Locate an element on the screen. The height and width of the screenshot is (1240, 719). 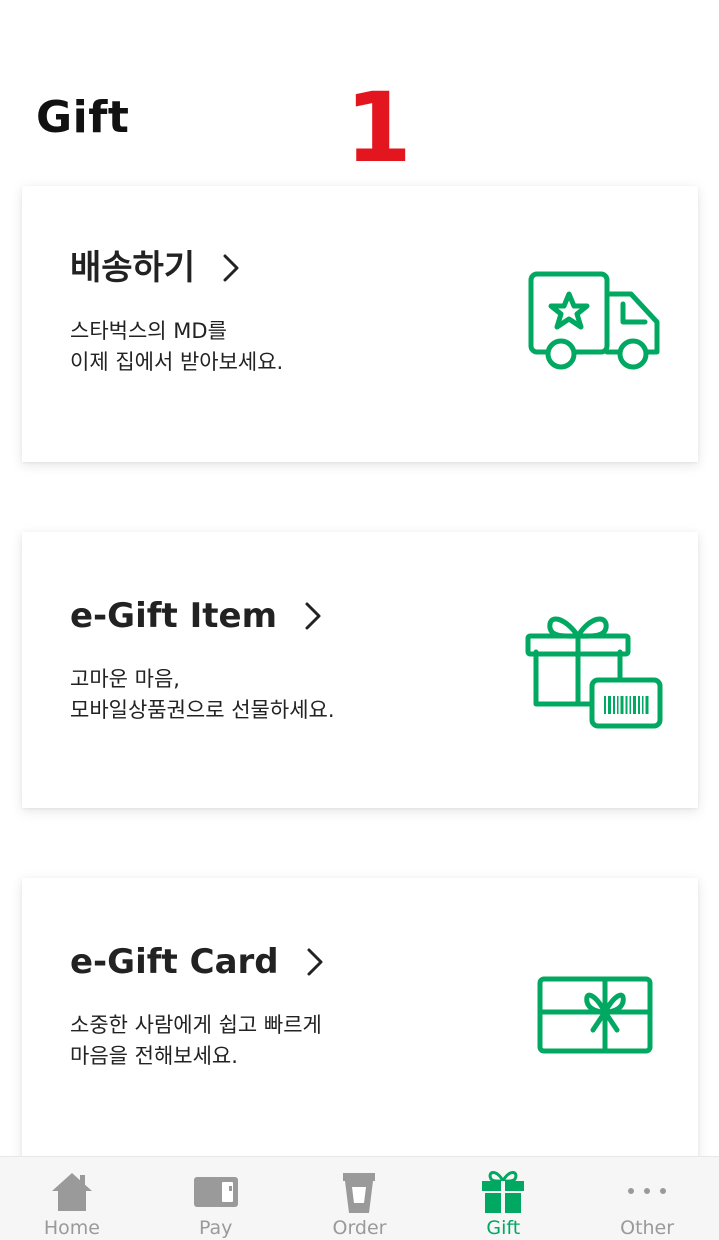
card-title-row: e-Gift Card is located at coordinates (197, 962).